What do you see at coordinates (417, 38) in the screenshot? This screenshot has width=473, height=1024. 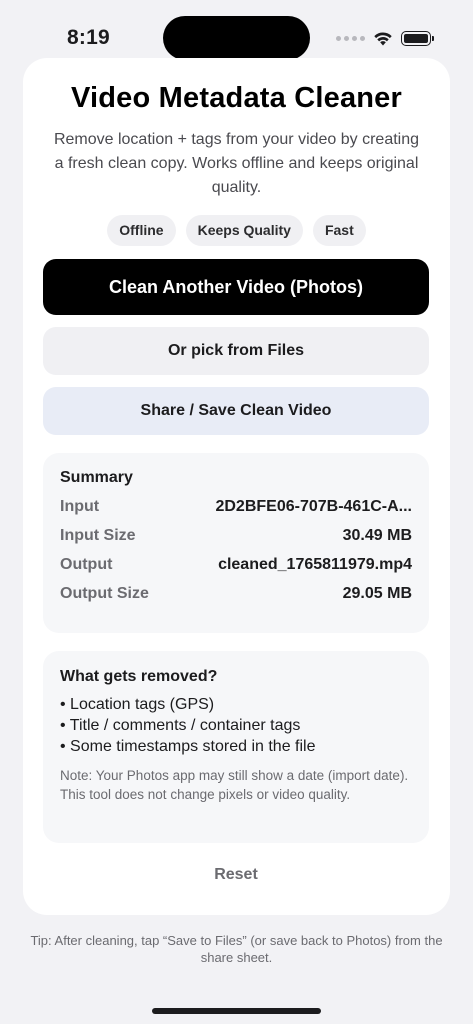 I see `battery-icon` at bounding box center [417, 38].